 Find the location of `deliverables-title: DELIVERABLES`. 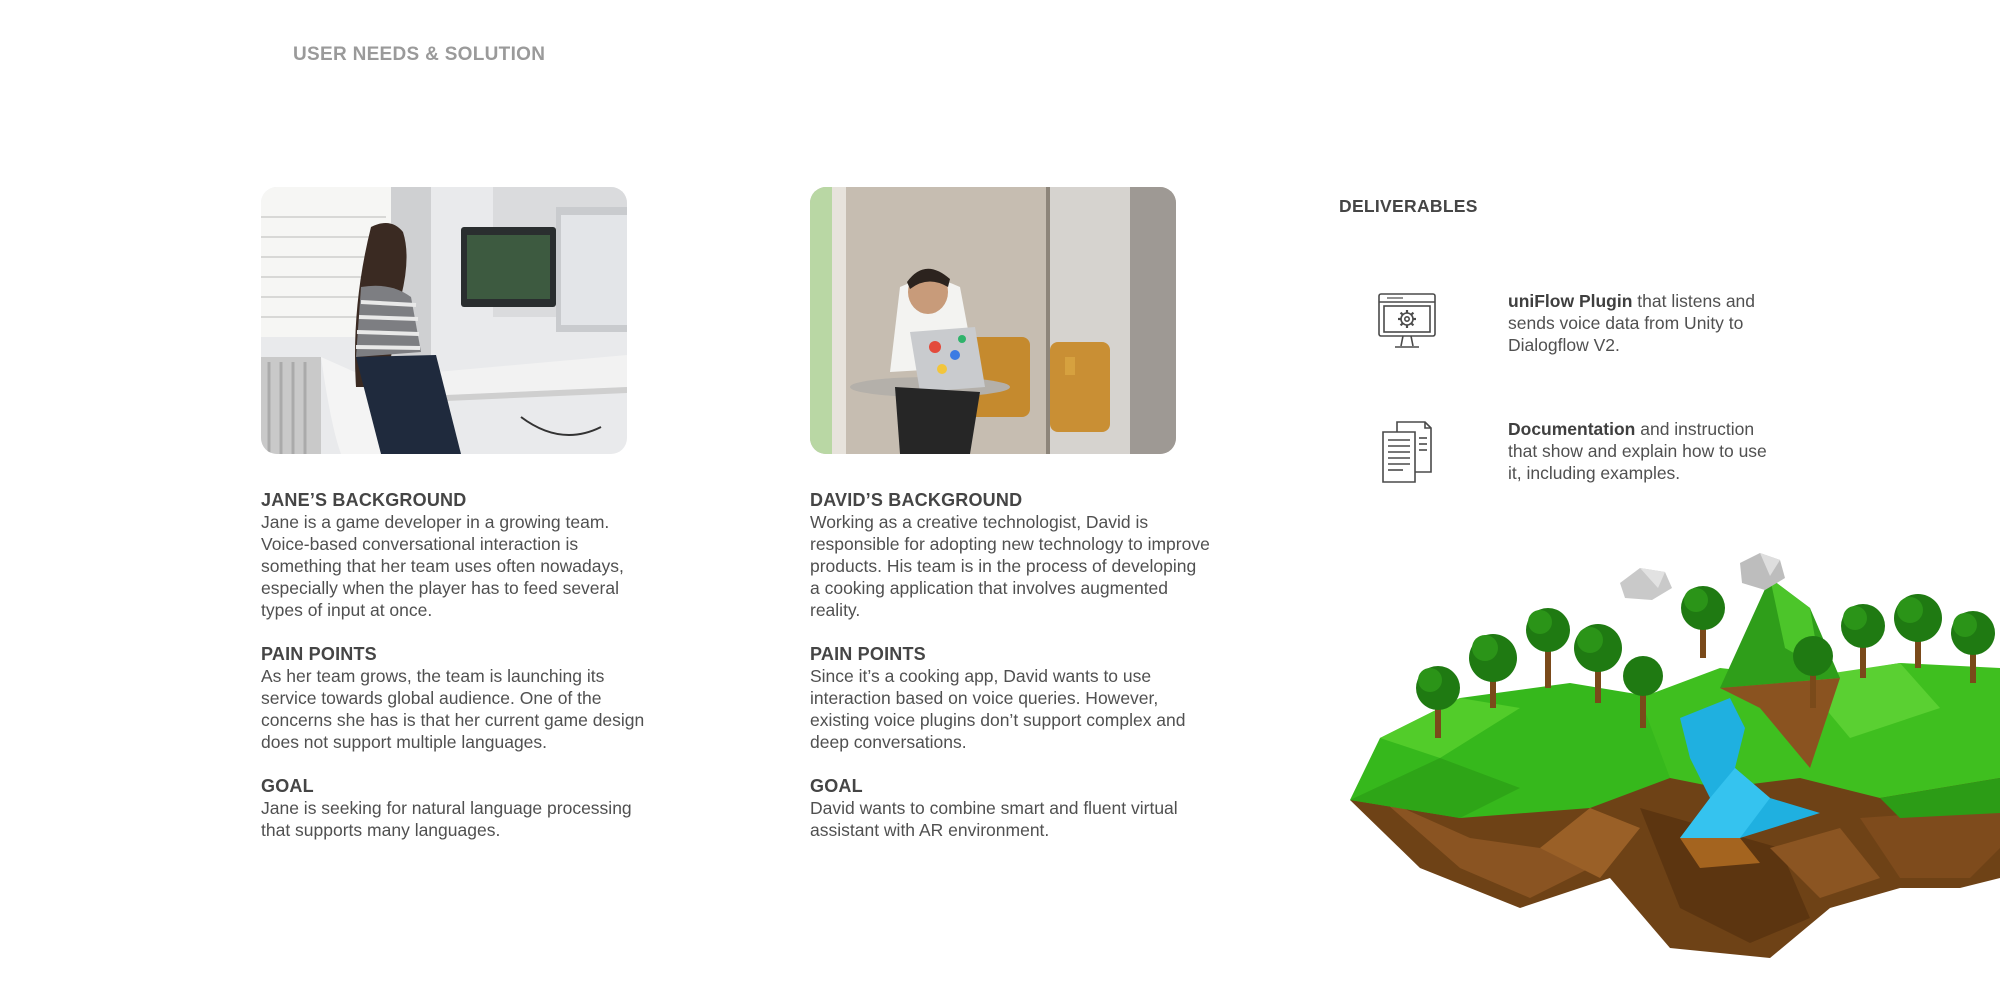

deliverables-title: DELIVERABLES is located at coordinates (1408, 206).